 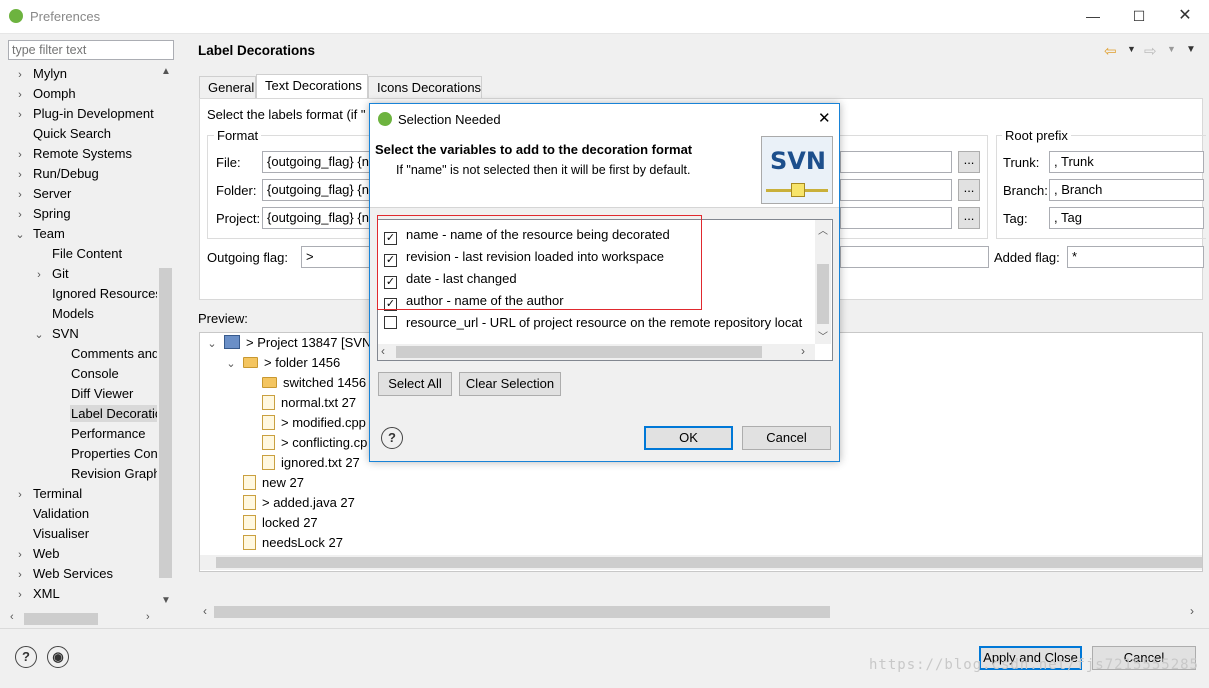 What do you see at coordinates (914, 257) in the screenshot?
I see `outgoing-flag-field-tail` at bounding box center [914, 257].